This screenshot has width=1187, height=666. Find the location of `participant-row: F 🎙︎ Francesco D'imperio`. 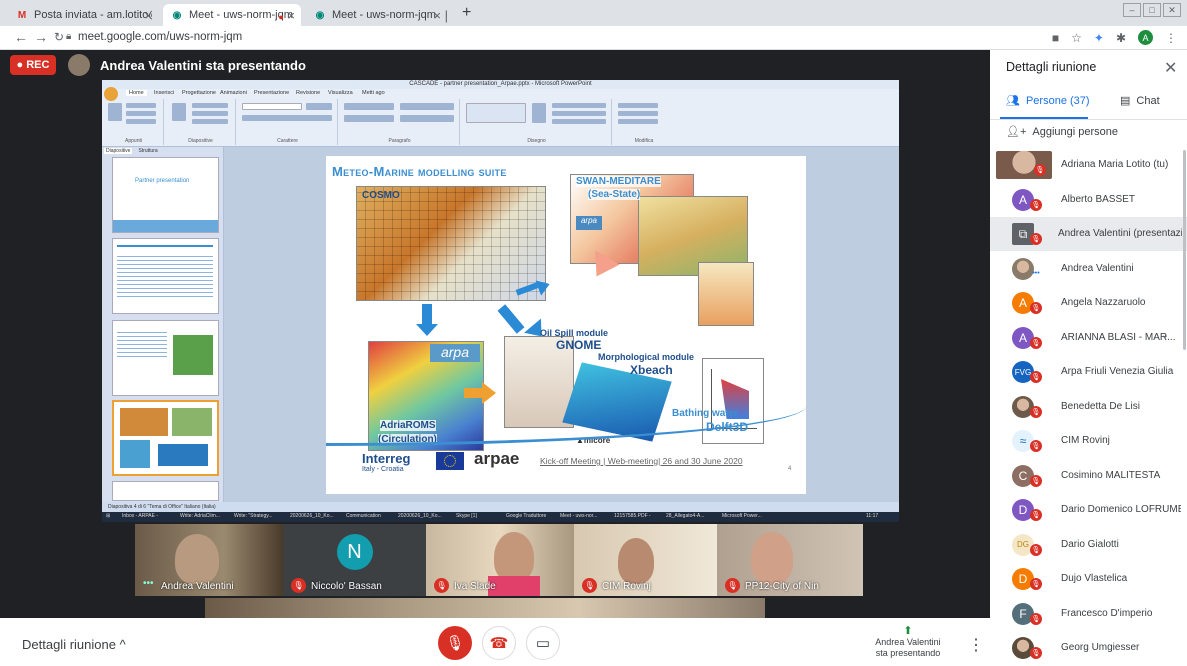

participant-row: F 🎙︎ Francesco D'imperio is located at coordinates (1088, 614).